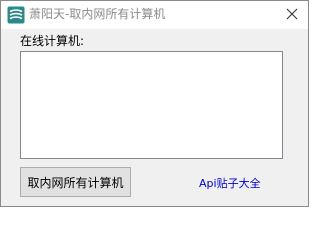 This screenshot has width=320, height=240. What do you see at coordinates (230, 184) in the screenshot?
I see `api-posts-link: Api贴子大全` at bounding box center [230, 184].